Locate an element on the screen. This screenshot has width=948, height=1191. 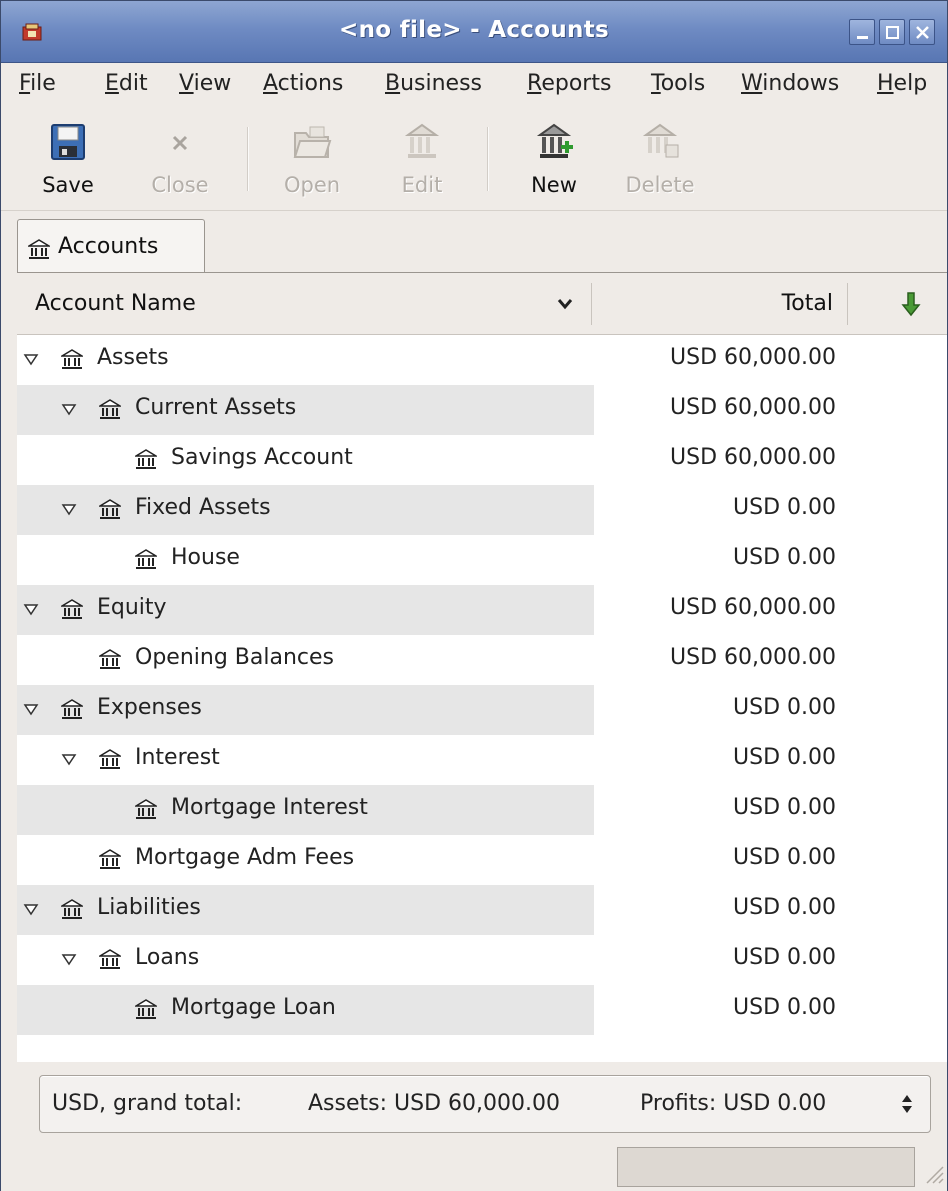
menu-help: Help is located at coordinates (902, 83).